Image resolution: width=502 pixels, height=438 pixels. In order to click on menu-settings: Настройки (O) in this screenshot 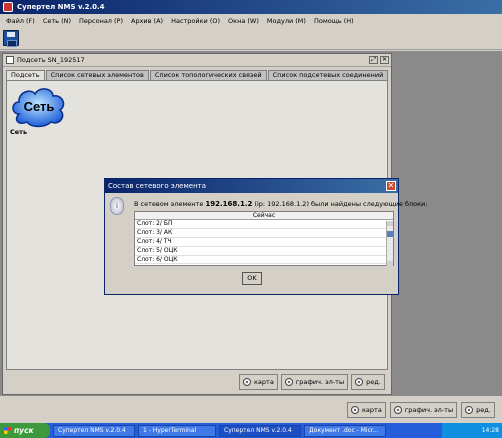, I will do `click(195, 21)`.